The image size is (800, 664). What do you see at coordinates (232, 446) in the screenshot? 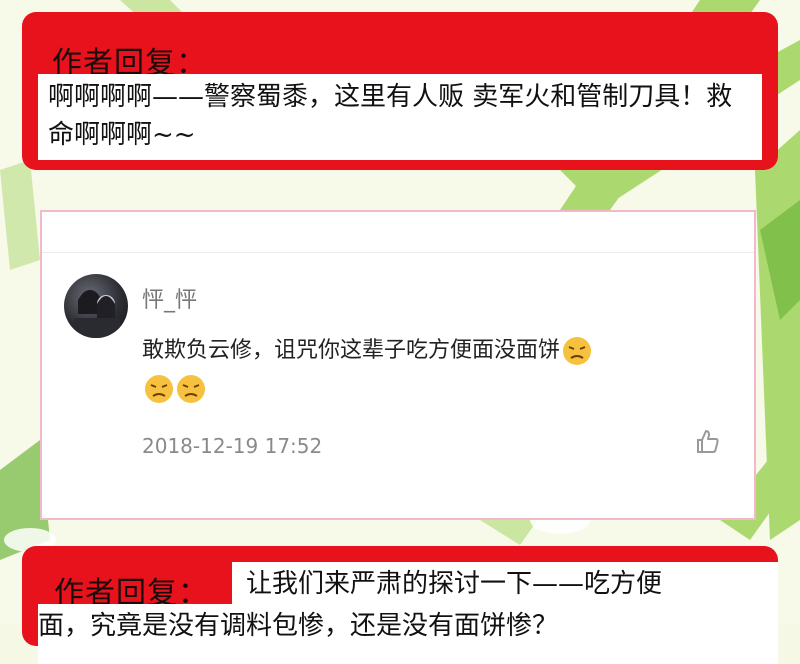
I see `comment-timestamp: 2018-12-19 17:52` at bounding box center [232, 446].